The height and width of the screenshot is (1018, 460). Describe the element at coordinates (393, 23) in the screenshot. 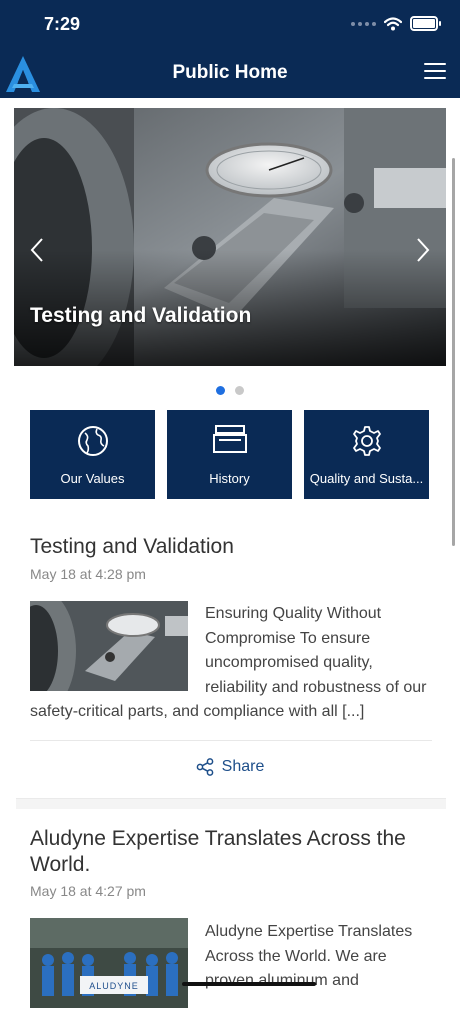

I see `wifi-icon` at that location.